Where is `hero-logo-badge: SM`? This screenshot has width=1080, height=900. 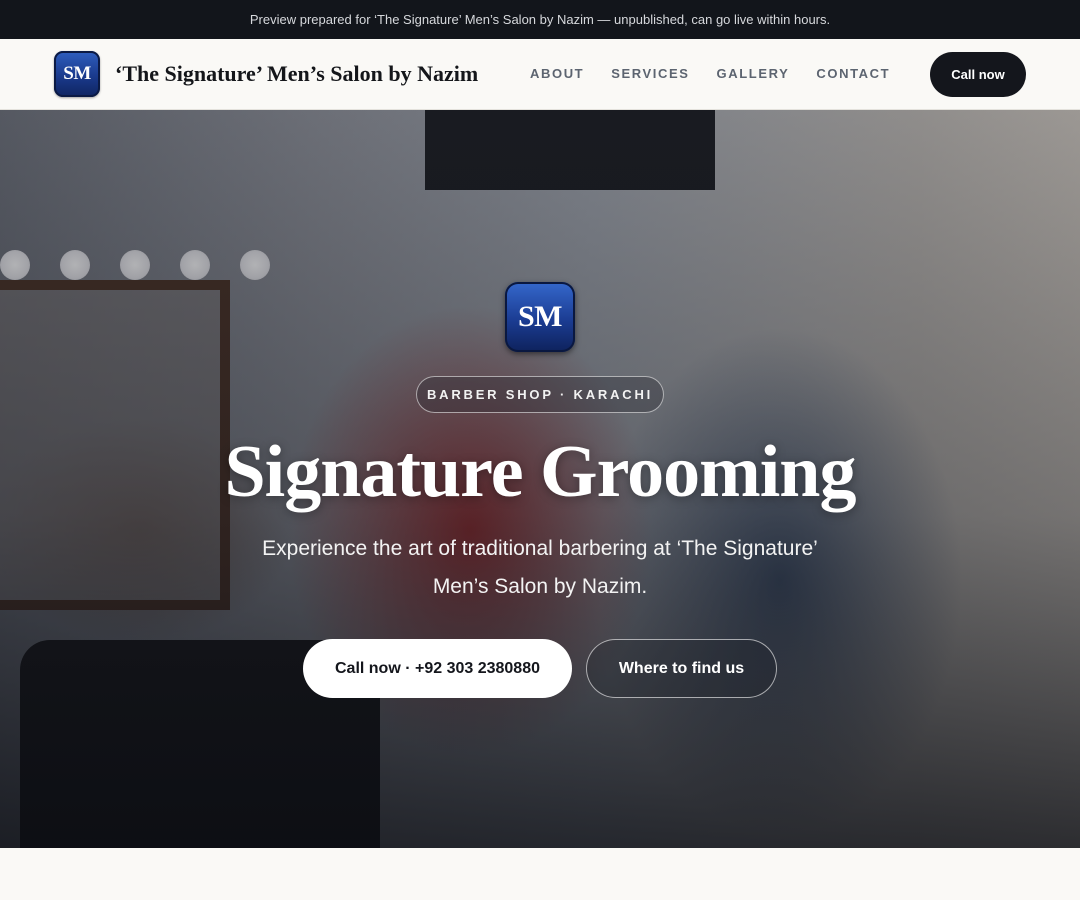
hero-logo-badge: SM is located at coordinates (540, 317).